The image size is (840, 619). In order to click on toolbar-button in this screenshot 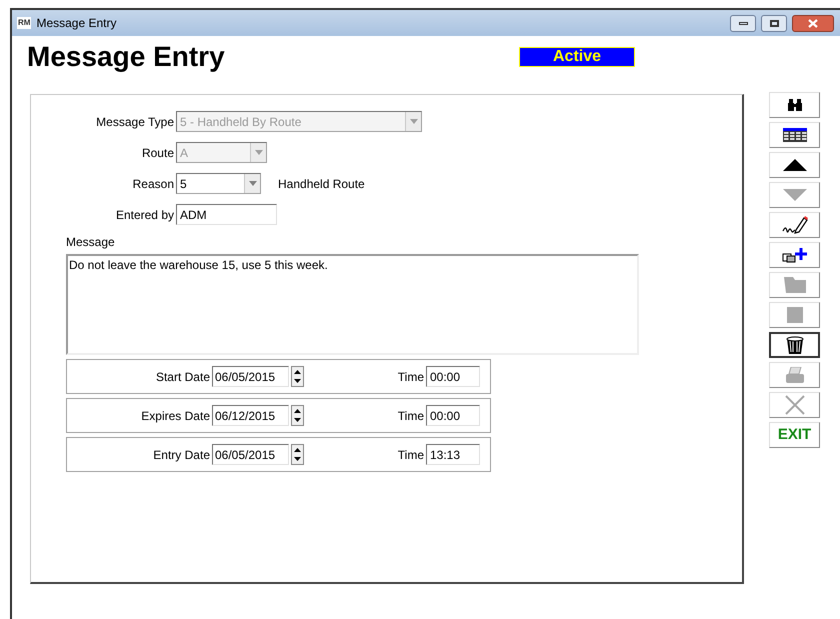, I will do `click(794, 345)`.